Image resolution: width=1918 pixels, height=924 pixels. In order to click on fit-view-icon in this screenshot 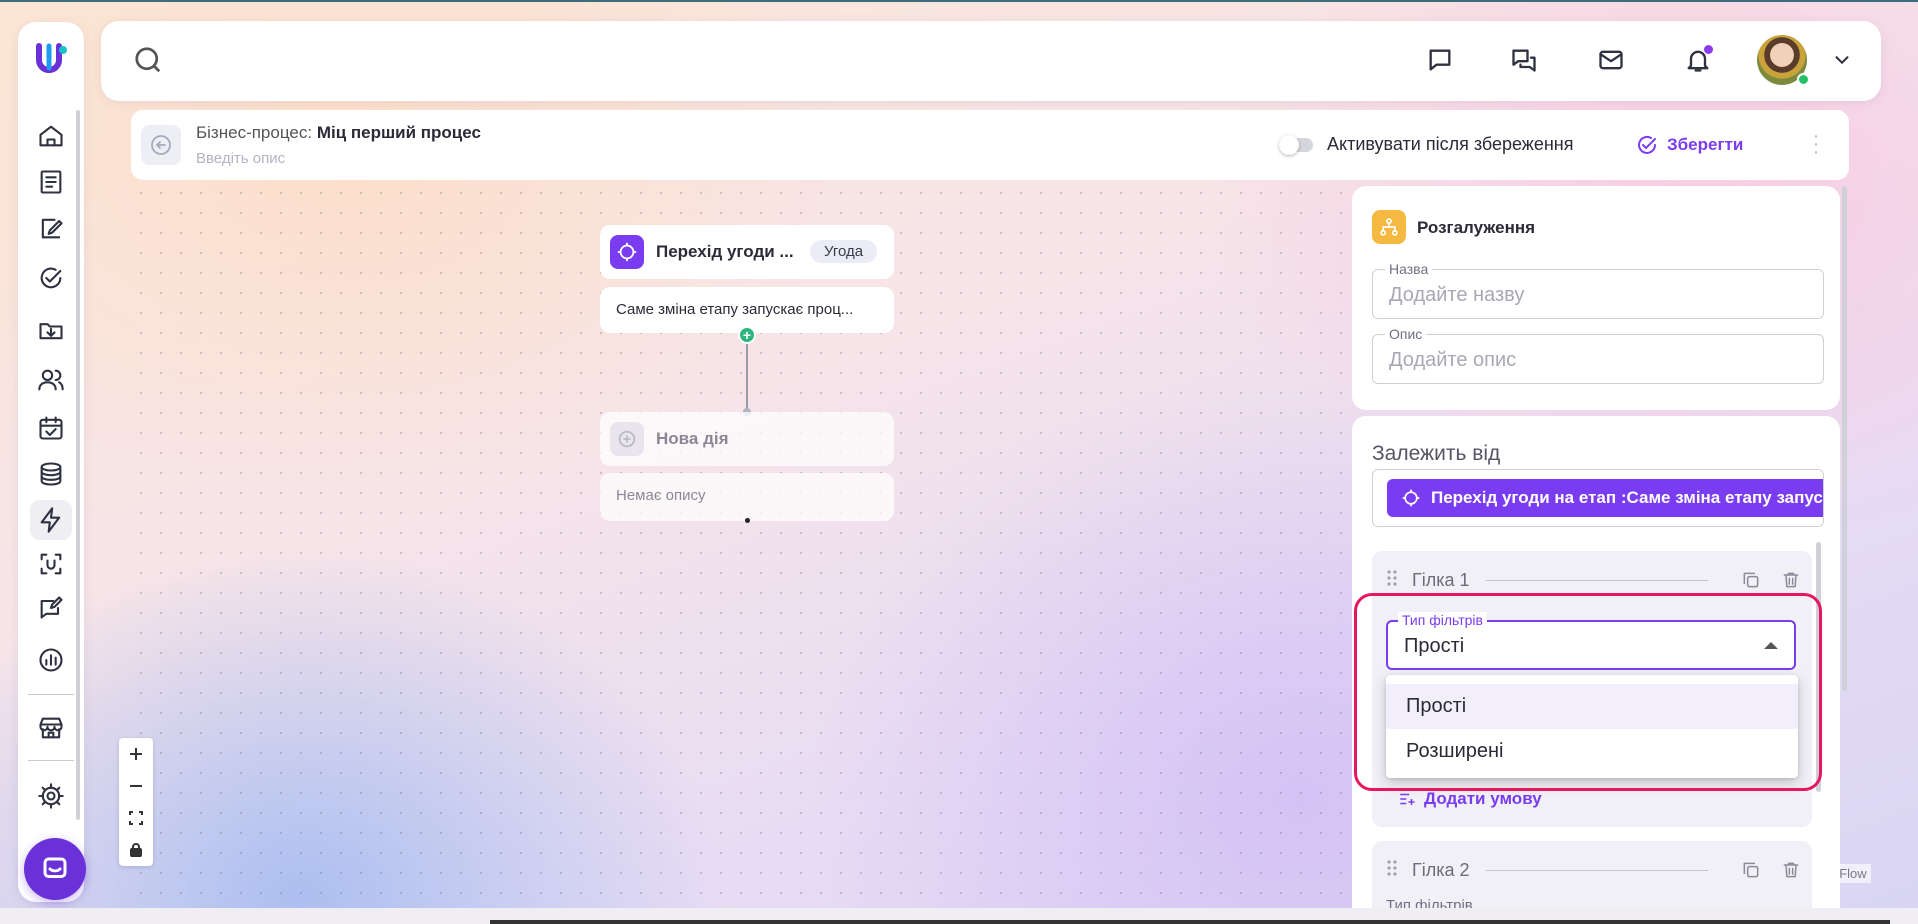, I will do `click(136, 818)`.